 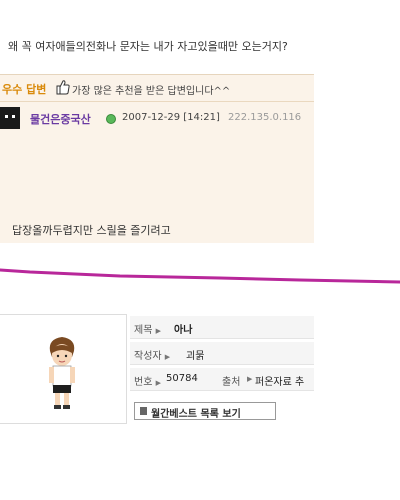 What do you see at coordinates (91, 230) in the screenshot?
I see `answer-body: 답장올까두렵지만 스릴을 즐기려고` at bounding box center [91, 230].